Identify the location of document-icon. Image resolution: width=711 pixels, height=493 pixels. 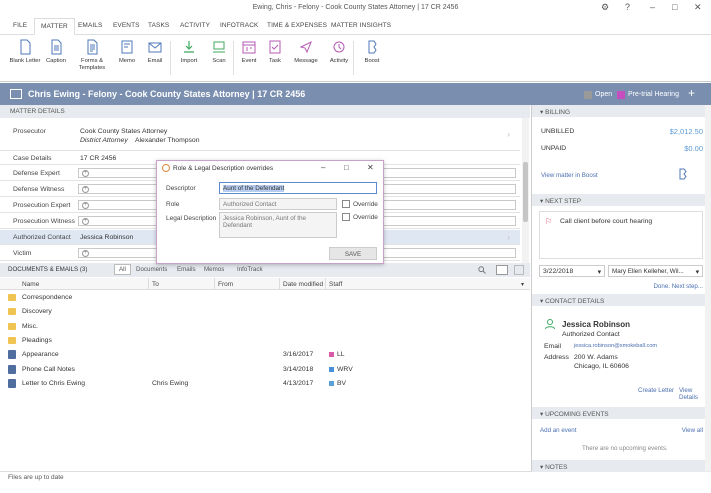
(12, 355).